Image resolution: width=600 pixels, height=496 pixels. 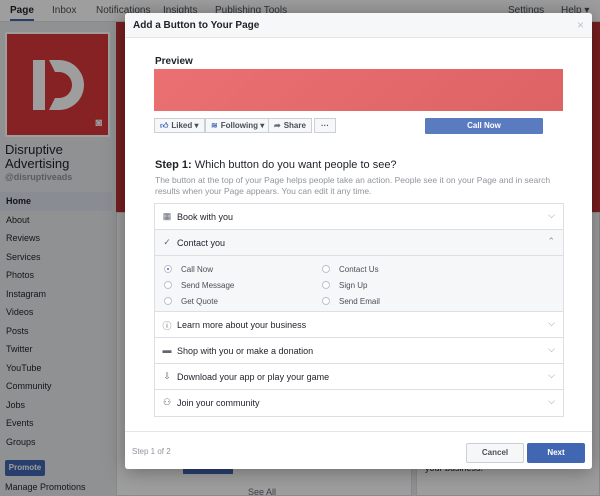 What do you see at coordinates (151, 451) in the screenshot?
I see `step-indicator: Step 1 of 2` at bounding box center [151, 451].